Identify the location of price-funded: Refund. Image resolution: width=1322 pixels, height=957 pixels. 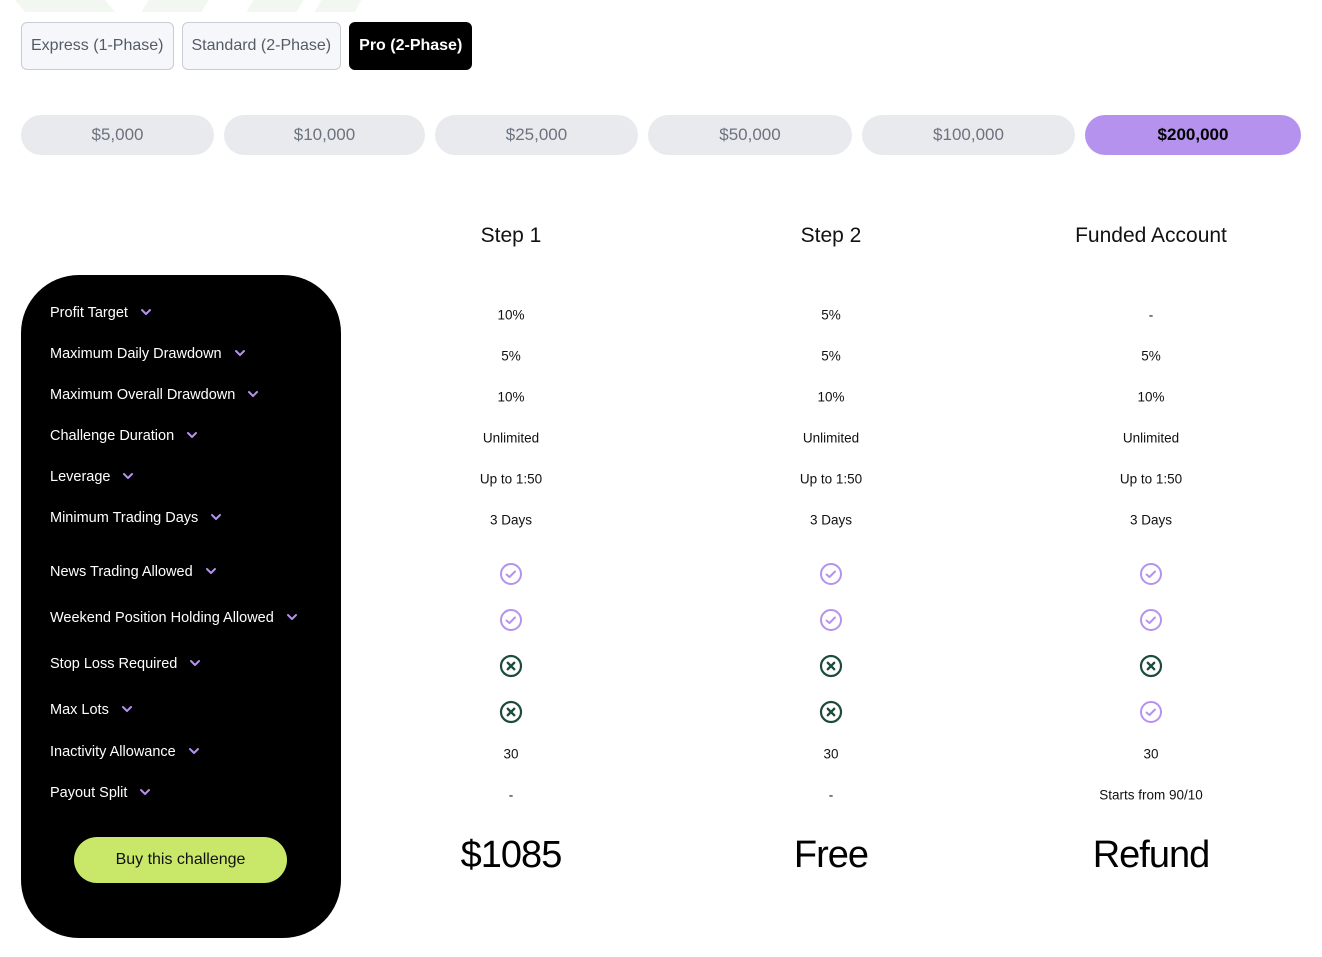
(1151, 855).